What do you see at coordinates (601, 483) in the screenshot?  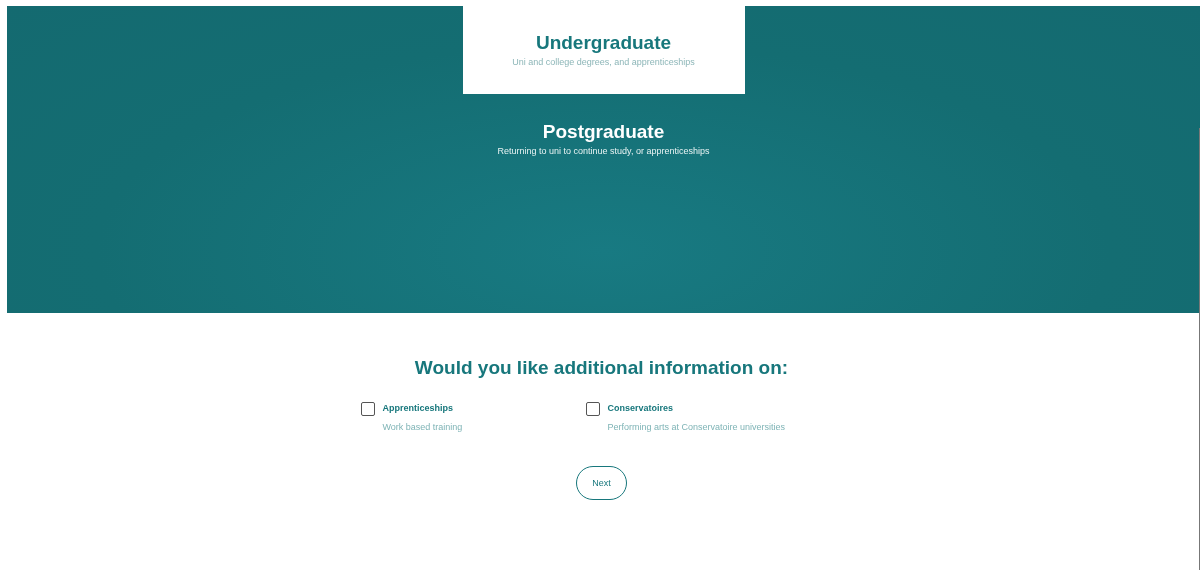 I see `next-button: Next` at bounding box center [601, 483].